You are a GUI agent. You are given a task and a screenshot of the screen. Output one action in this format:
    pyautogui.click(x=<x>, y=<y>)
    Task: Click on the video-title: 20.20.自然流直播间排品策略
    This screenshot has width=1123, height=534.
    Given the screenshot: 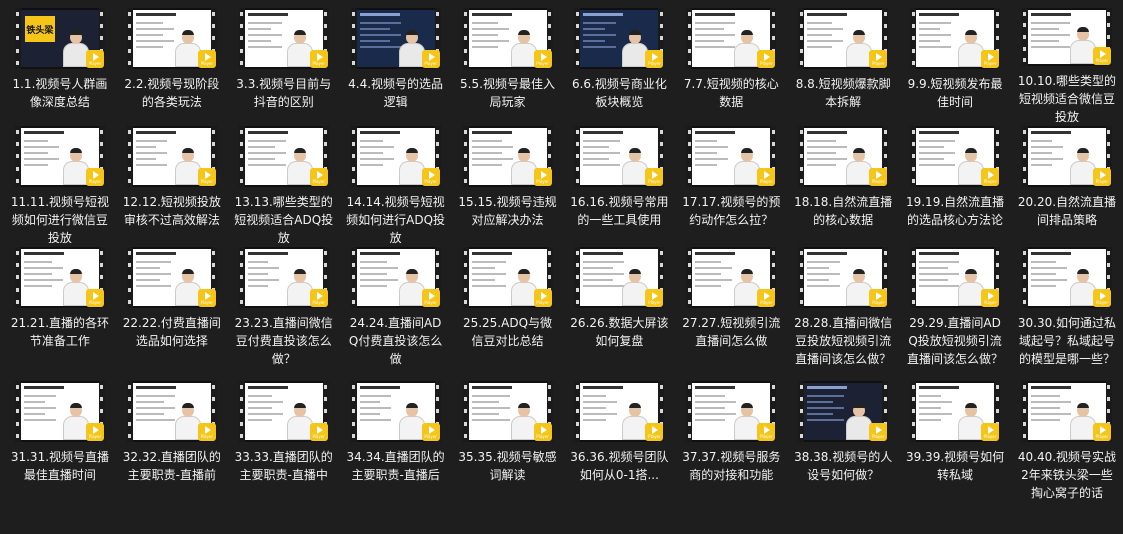 What is the action you would take?
    pyautogui.click(x=1067, y=211)
    